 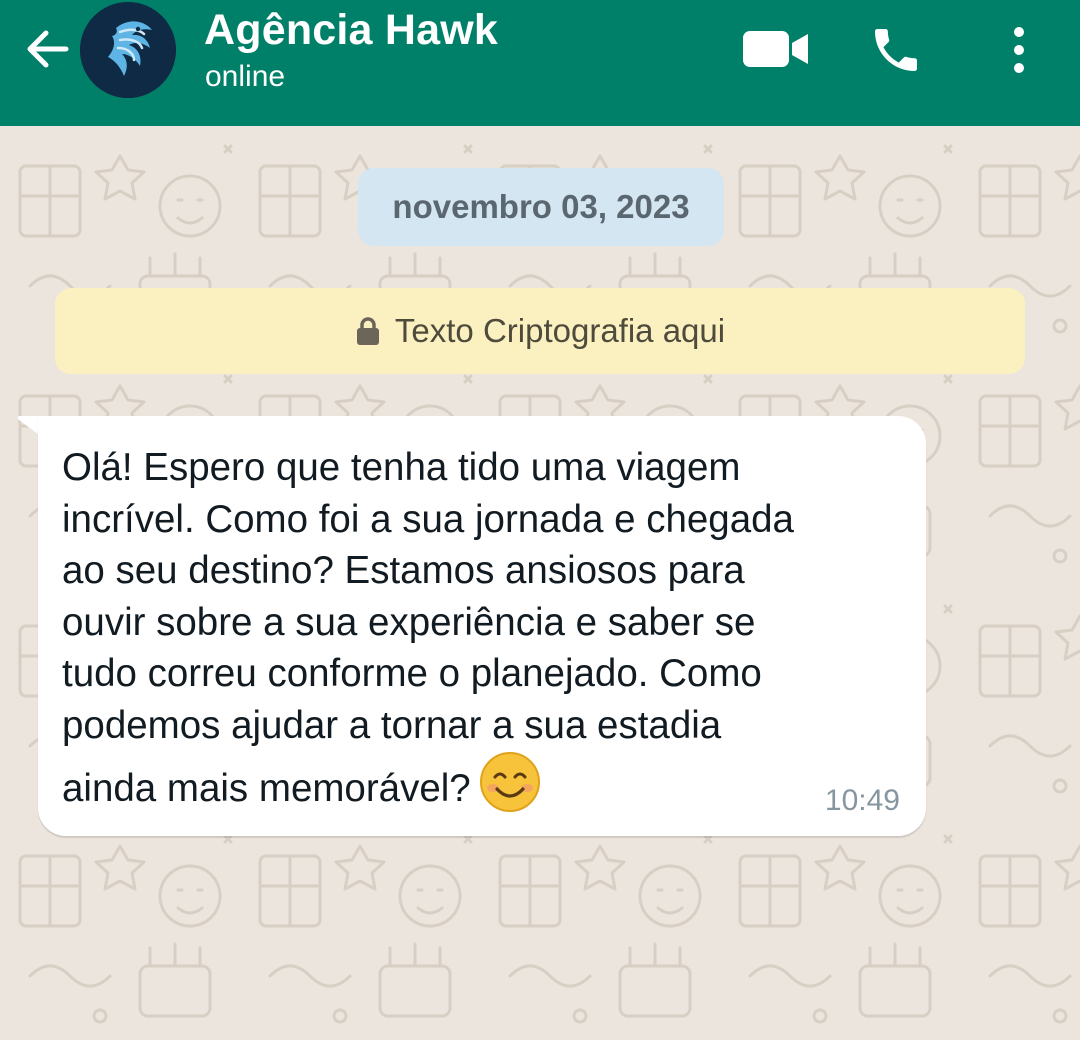 What do you see at coordinates (1019, 50) in the screenshot?
I see `more-vertical-icon` at bounding box center [1019, 50].